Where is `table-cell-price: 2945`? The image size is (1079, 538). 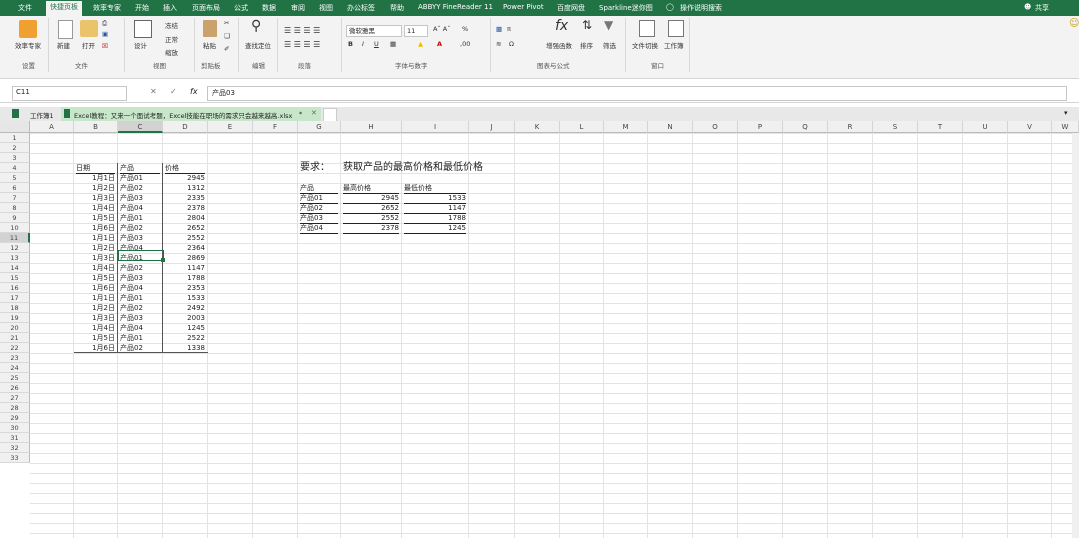 table-cell-price: 2945 is located at coordinates (185, 178).